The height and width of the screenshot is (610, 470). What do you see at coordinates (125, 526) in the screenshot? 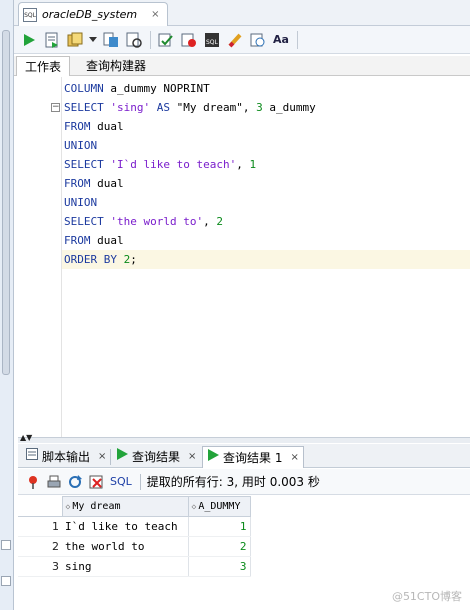
I see `cell-my-dream: I`d like to teach` at bounding box center [125, 526].